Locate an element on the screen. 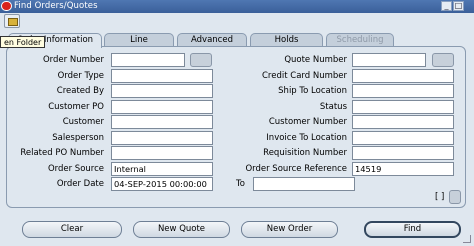 This screenshot has height=246, width=474. ship-to-location-field is located at coordinates (403, 91).